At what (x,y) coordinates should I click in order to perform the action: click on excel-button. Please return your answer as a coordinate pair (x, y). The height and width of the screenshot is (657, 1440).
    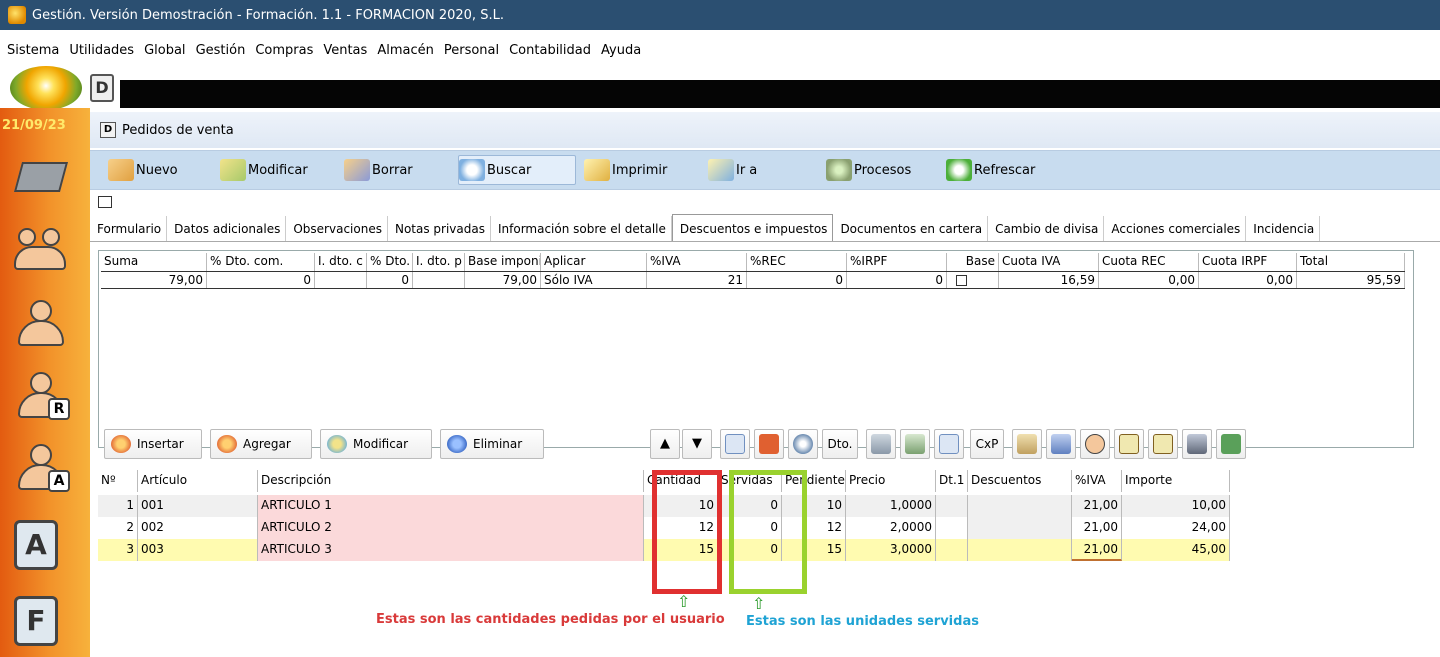
    Looking at the image, I should click on (1231, 444).